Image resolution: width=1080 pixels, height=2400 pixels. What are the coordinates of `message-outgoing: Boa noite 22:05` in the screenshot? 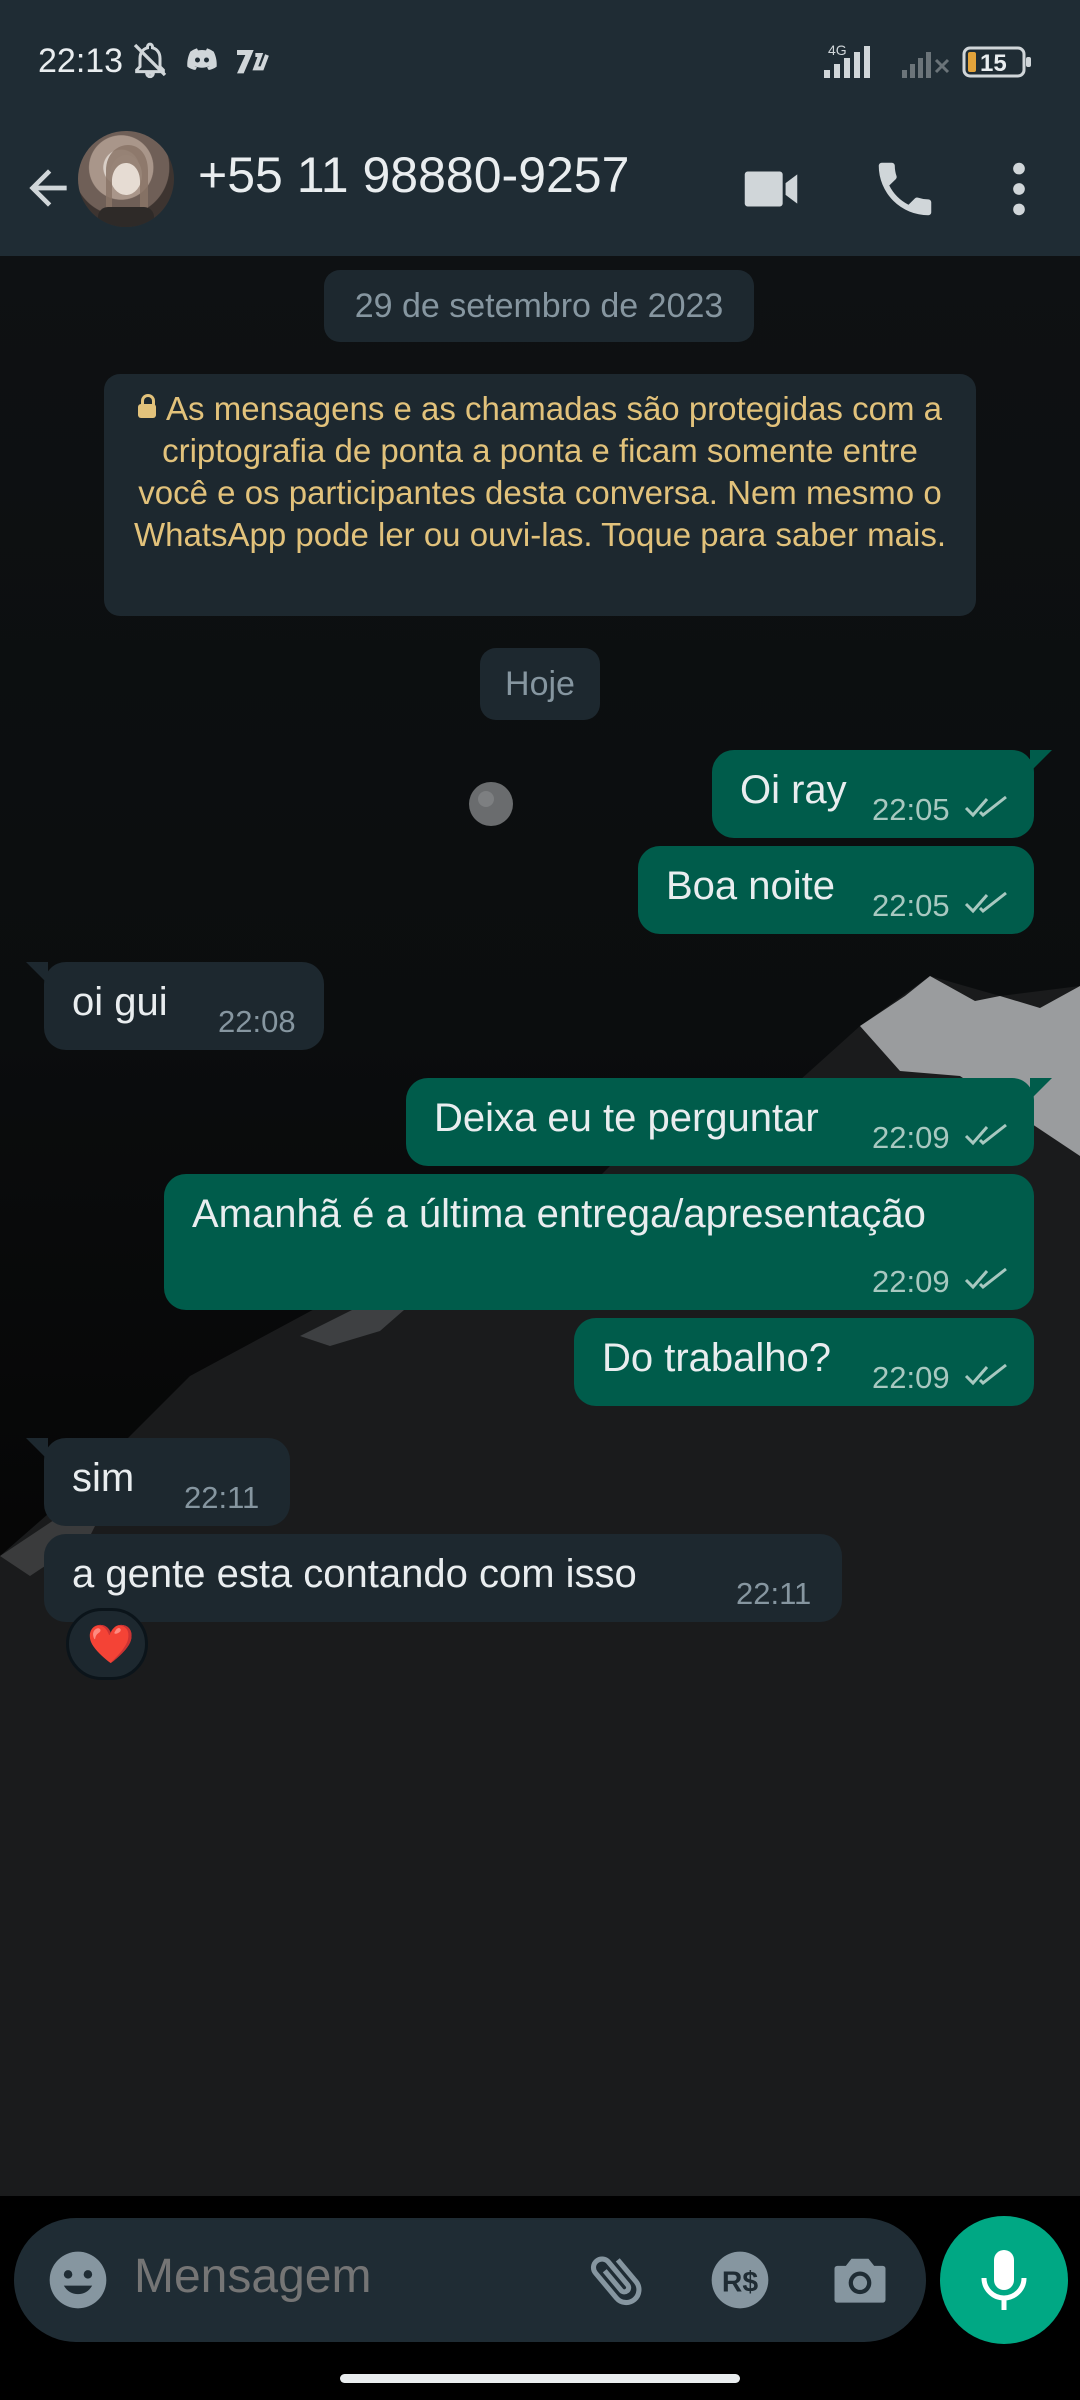 It's located at (836, 890).